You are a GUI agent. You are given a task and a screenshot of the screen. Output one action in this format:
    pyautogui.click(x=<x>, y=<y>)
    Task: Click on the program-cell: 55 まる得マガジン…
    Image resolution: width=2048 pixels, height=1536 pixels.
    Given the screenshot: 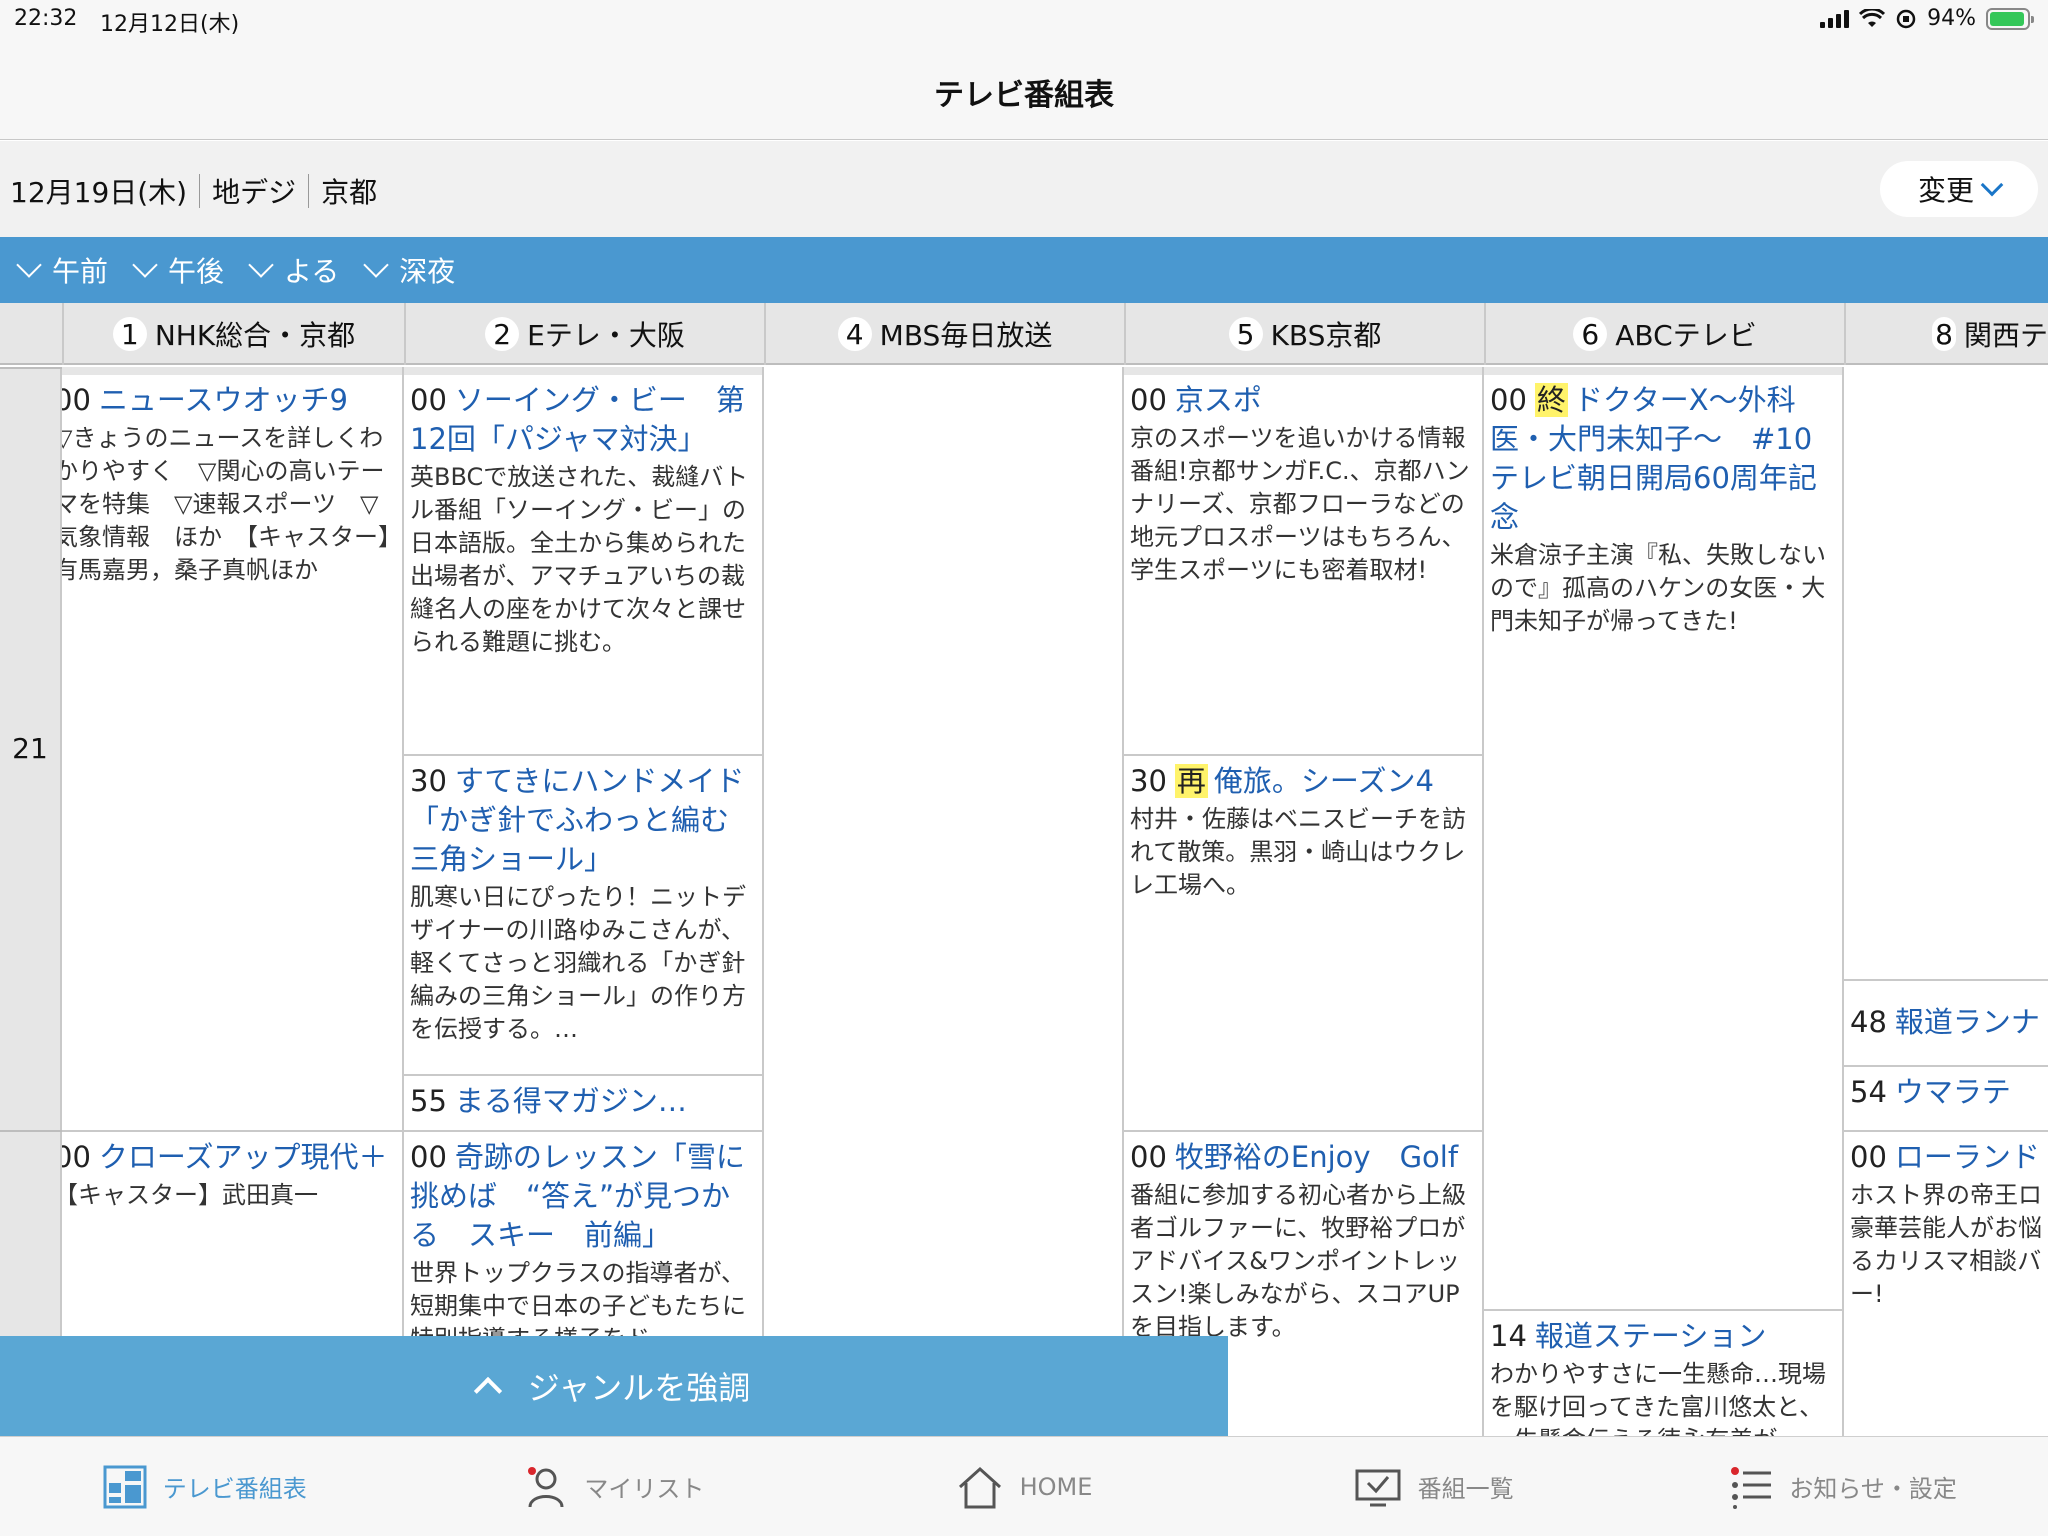 What is the action you would take?
    pyautogui.click(x=583, y=1104)
    